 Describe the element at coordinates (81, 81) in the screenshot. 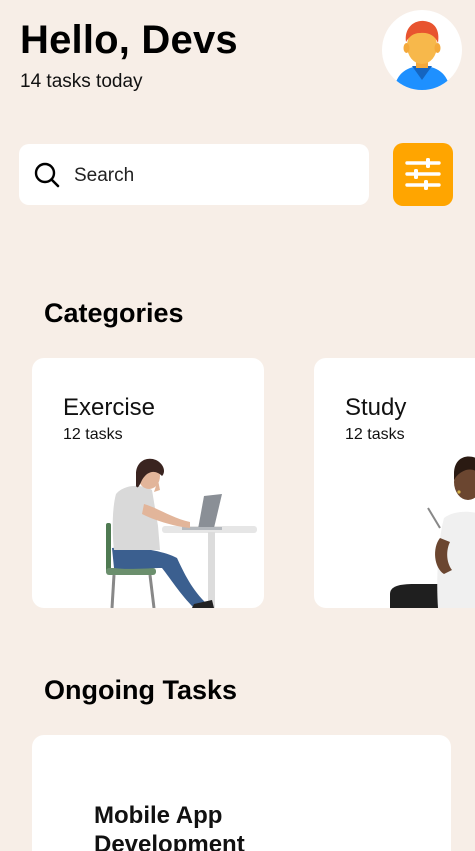

I see `tasks-count-subtitle: 14 tasks today` at that location.